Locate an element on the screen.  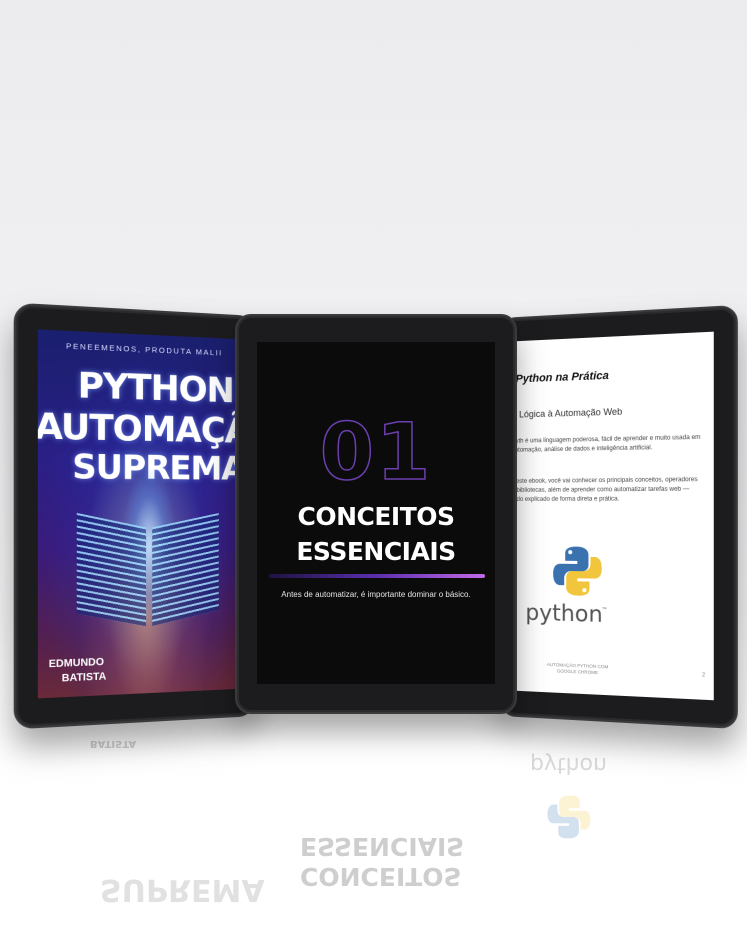
author-first-name: EDMUNDO is located at coordinates (76, 663).